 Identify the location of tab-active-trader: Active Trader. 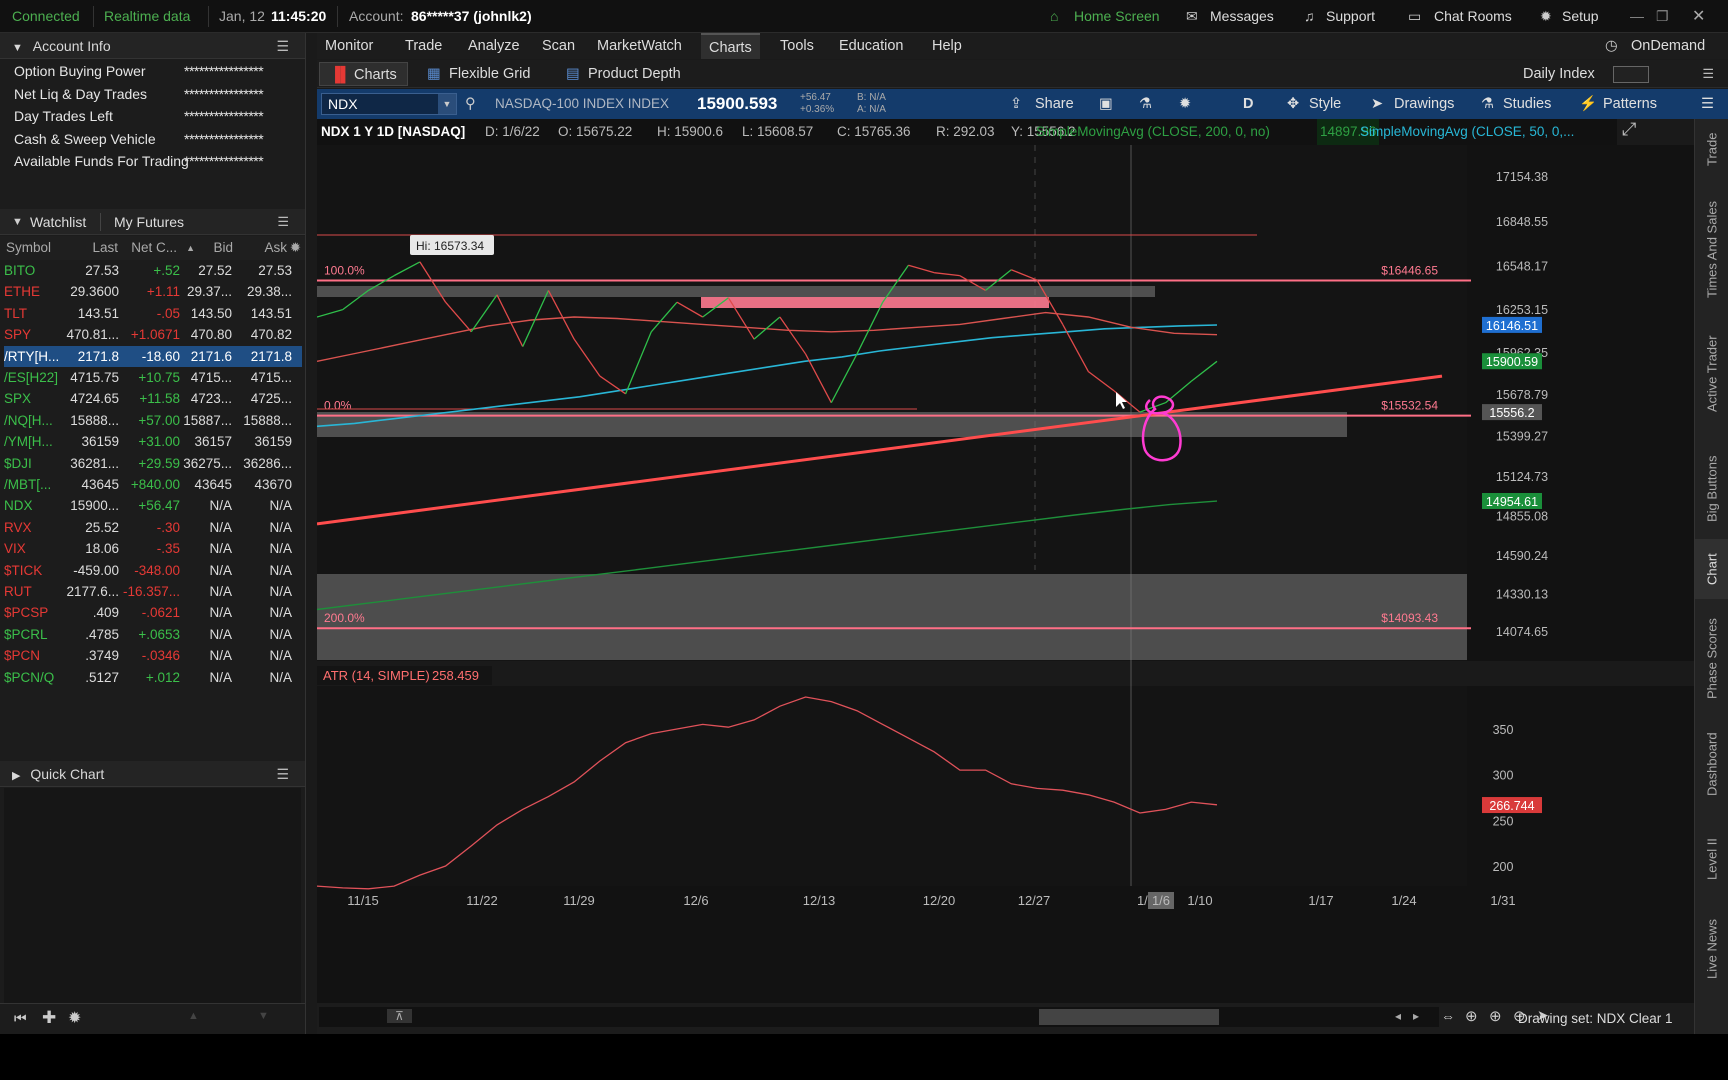
(1711, 374).